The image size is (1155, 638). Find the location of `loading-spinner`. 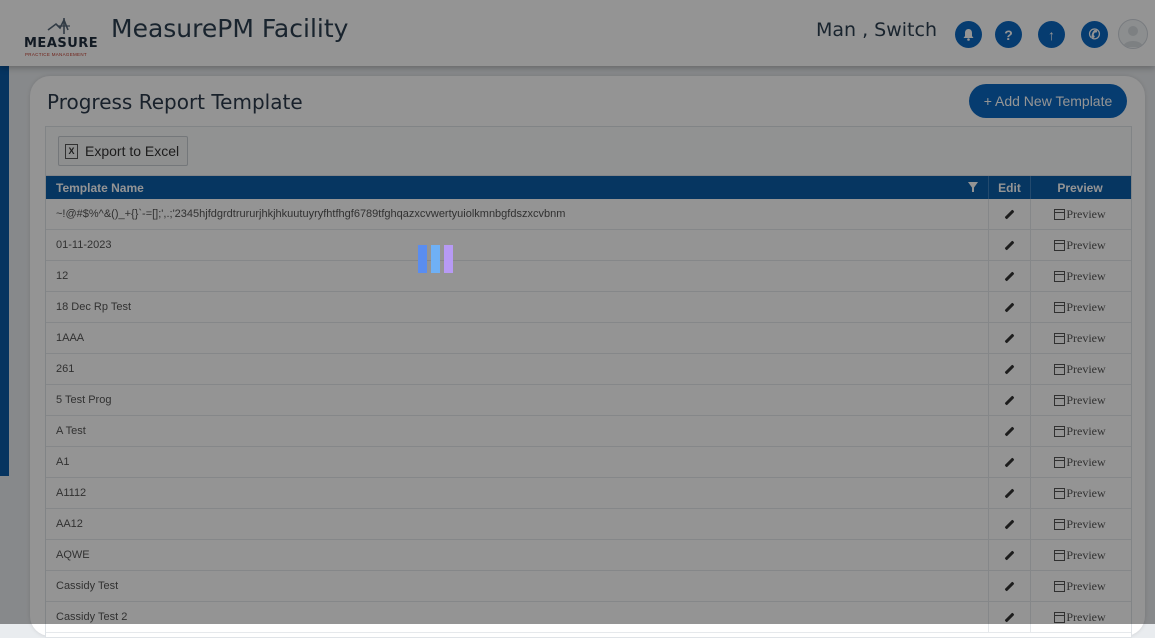

loading-spinner is located at coordinates (437, 259).